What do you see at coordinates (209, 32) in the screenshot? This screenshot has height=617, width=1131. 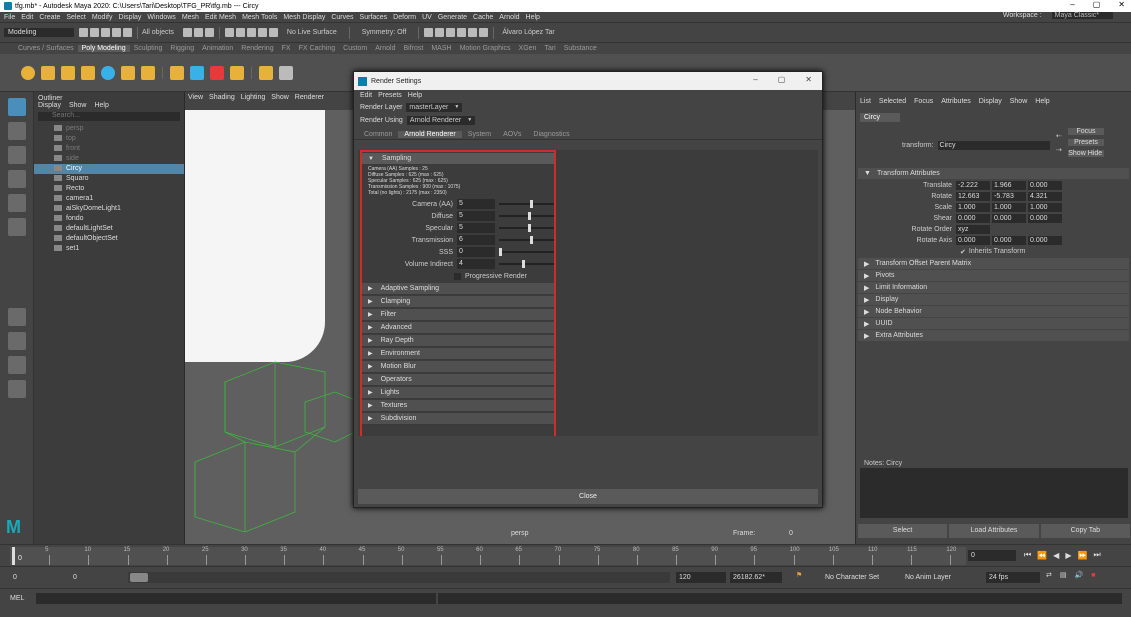 I see `select-component-icon` at bounding box center [209, 32].